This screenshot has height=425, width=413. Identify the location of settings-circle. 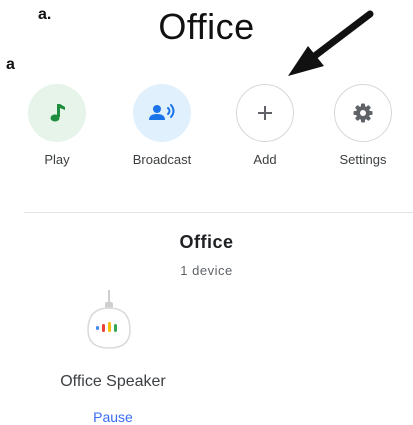
(363, 113).